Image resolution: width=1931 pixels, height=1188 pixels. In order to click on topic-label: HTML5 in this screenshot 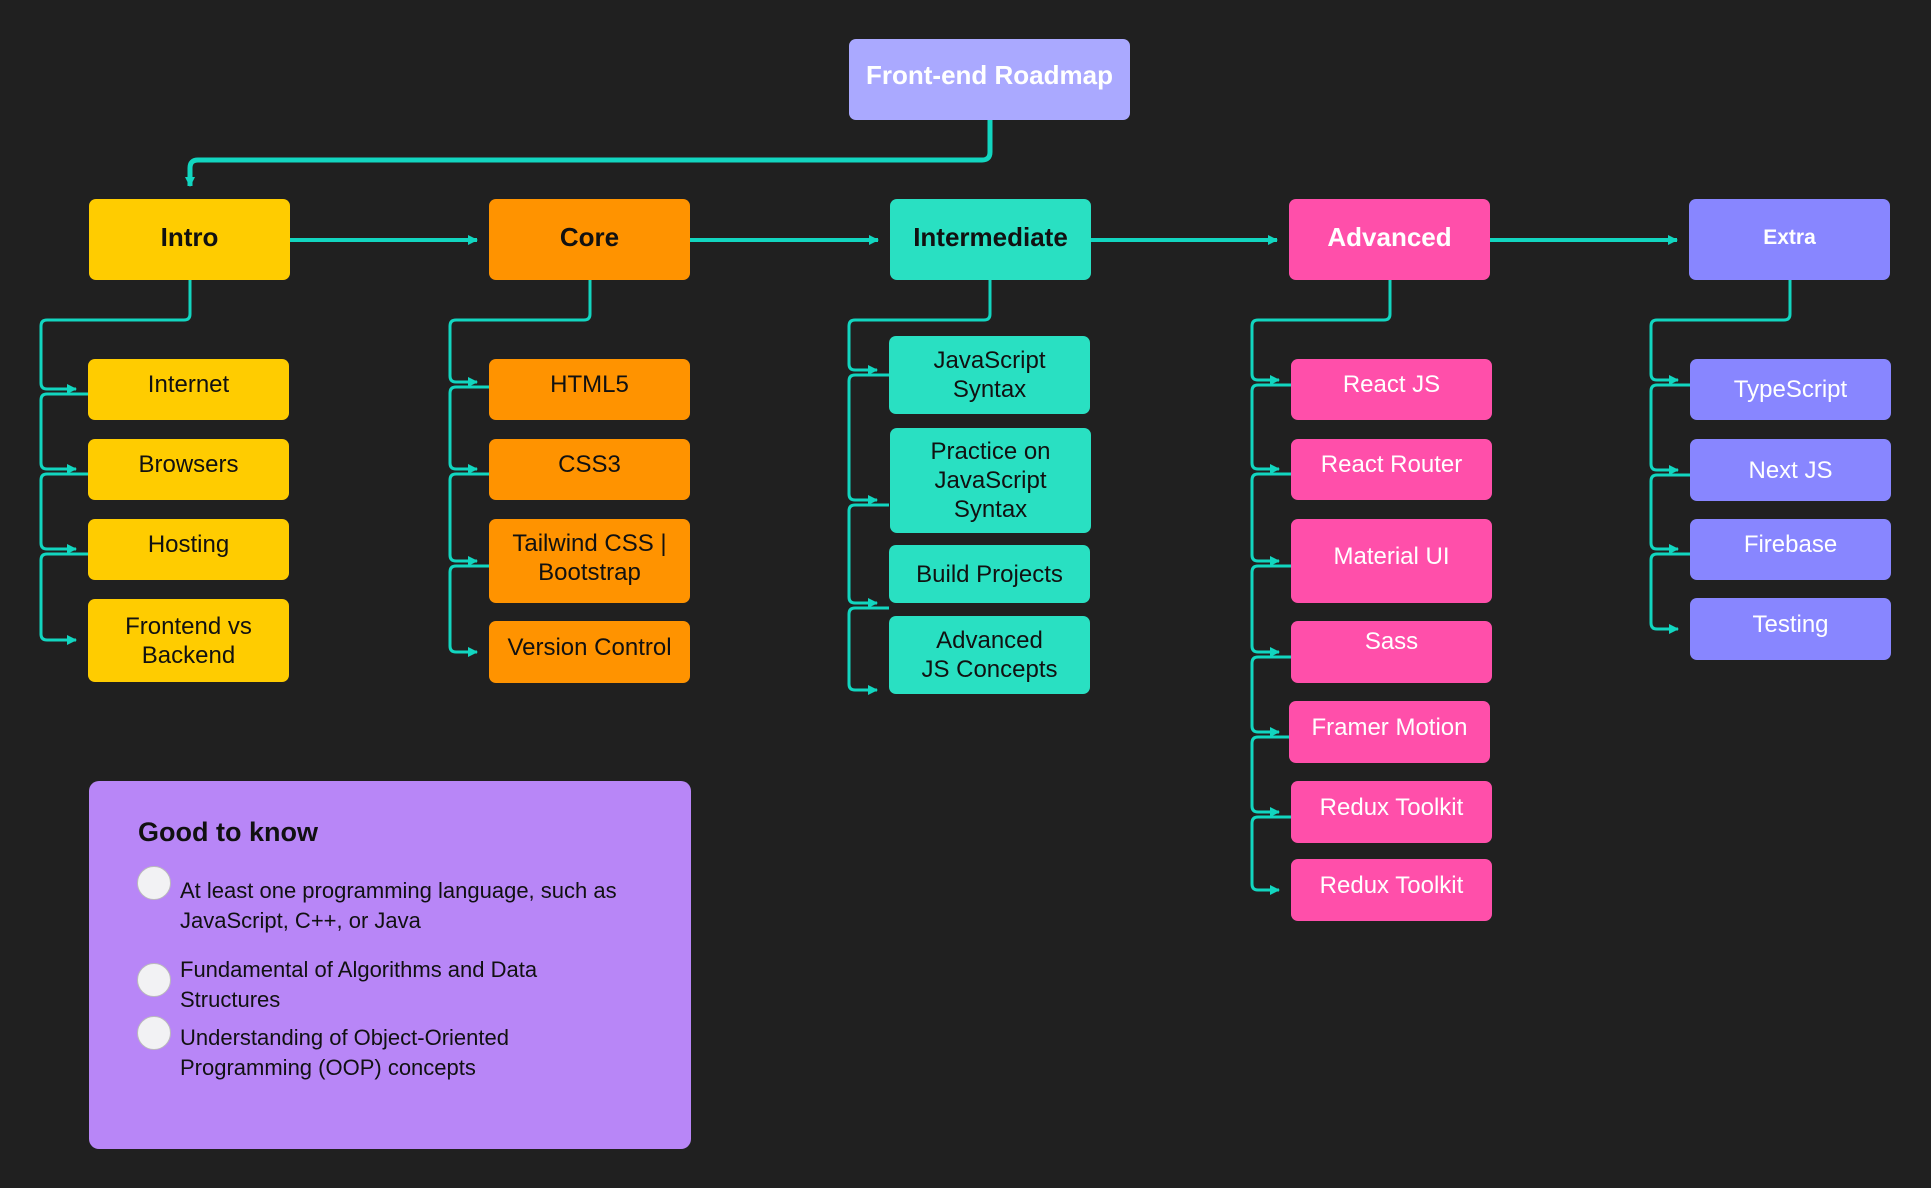, I will do `click(589, 384)`.